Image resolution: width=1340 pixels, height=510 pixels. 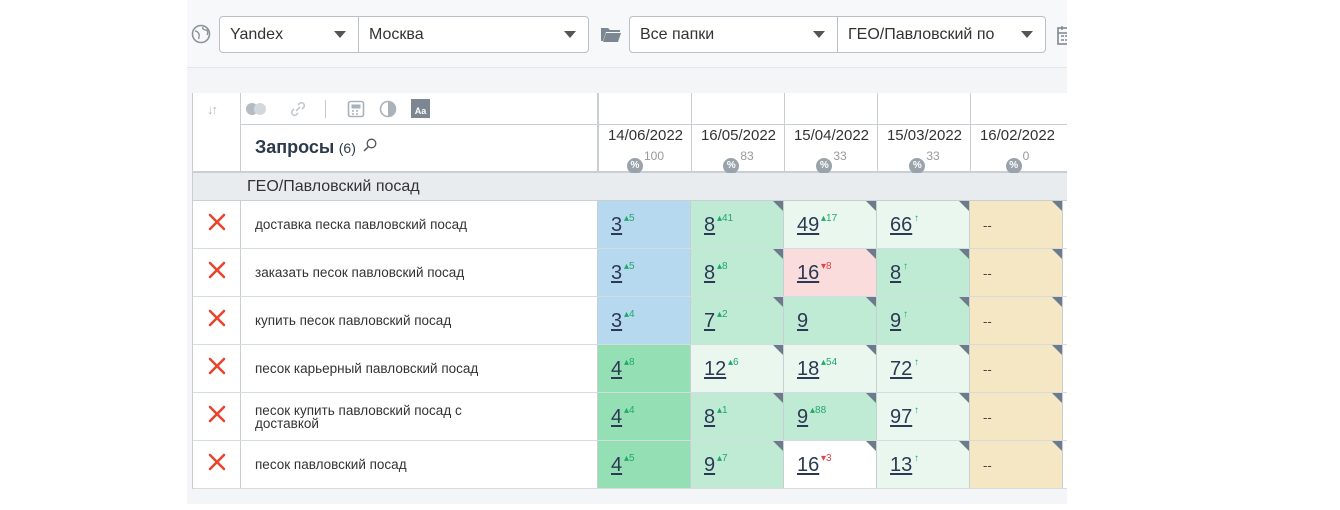 What do you see at coordinates (419, 224) in the screenshot?
I see `query-cell: доставка песка павловский посад` at bounding box center [419, 224].